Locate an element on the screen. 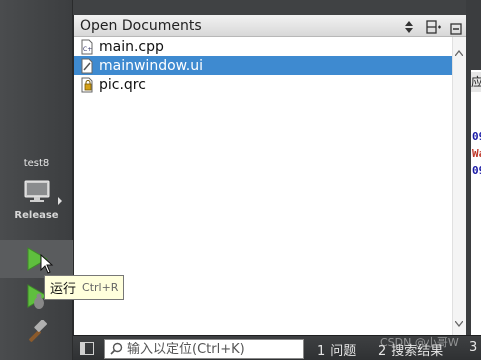  ui-file-icon is located at coordinates (87, 66).